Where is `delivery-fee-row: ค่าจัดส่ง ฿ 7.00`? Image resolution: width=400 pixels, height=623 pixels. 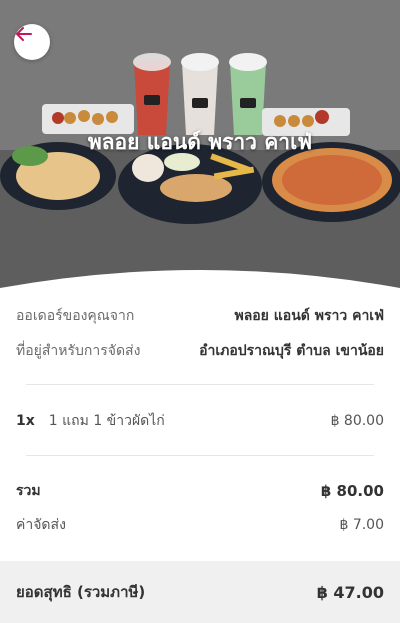 delivery-fee-row: ค่าจัดส่ง ฿ 7.00 is located at coordinates (200, 525).